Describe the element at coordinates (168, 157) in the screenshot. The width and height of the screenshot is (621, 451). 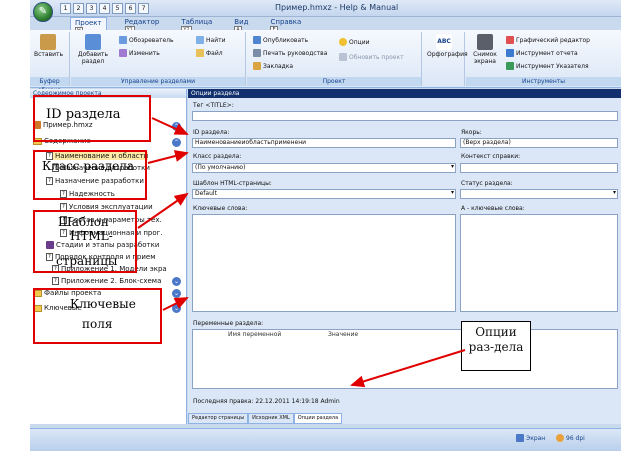
I see `arrow-to-class` at that location.